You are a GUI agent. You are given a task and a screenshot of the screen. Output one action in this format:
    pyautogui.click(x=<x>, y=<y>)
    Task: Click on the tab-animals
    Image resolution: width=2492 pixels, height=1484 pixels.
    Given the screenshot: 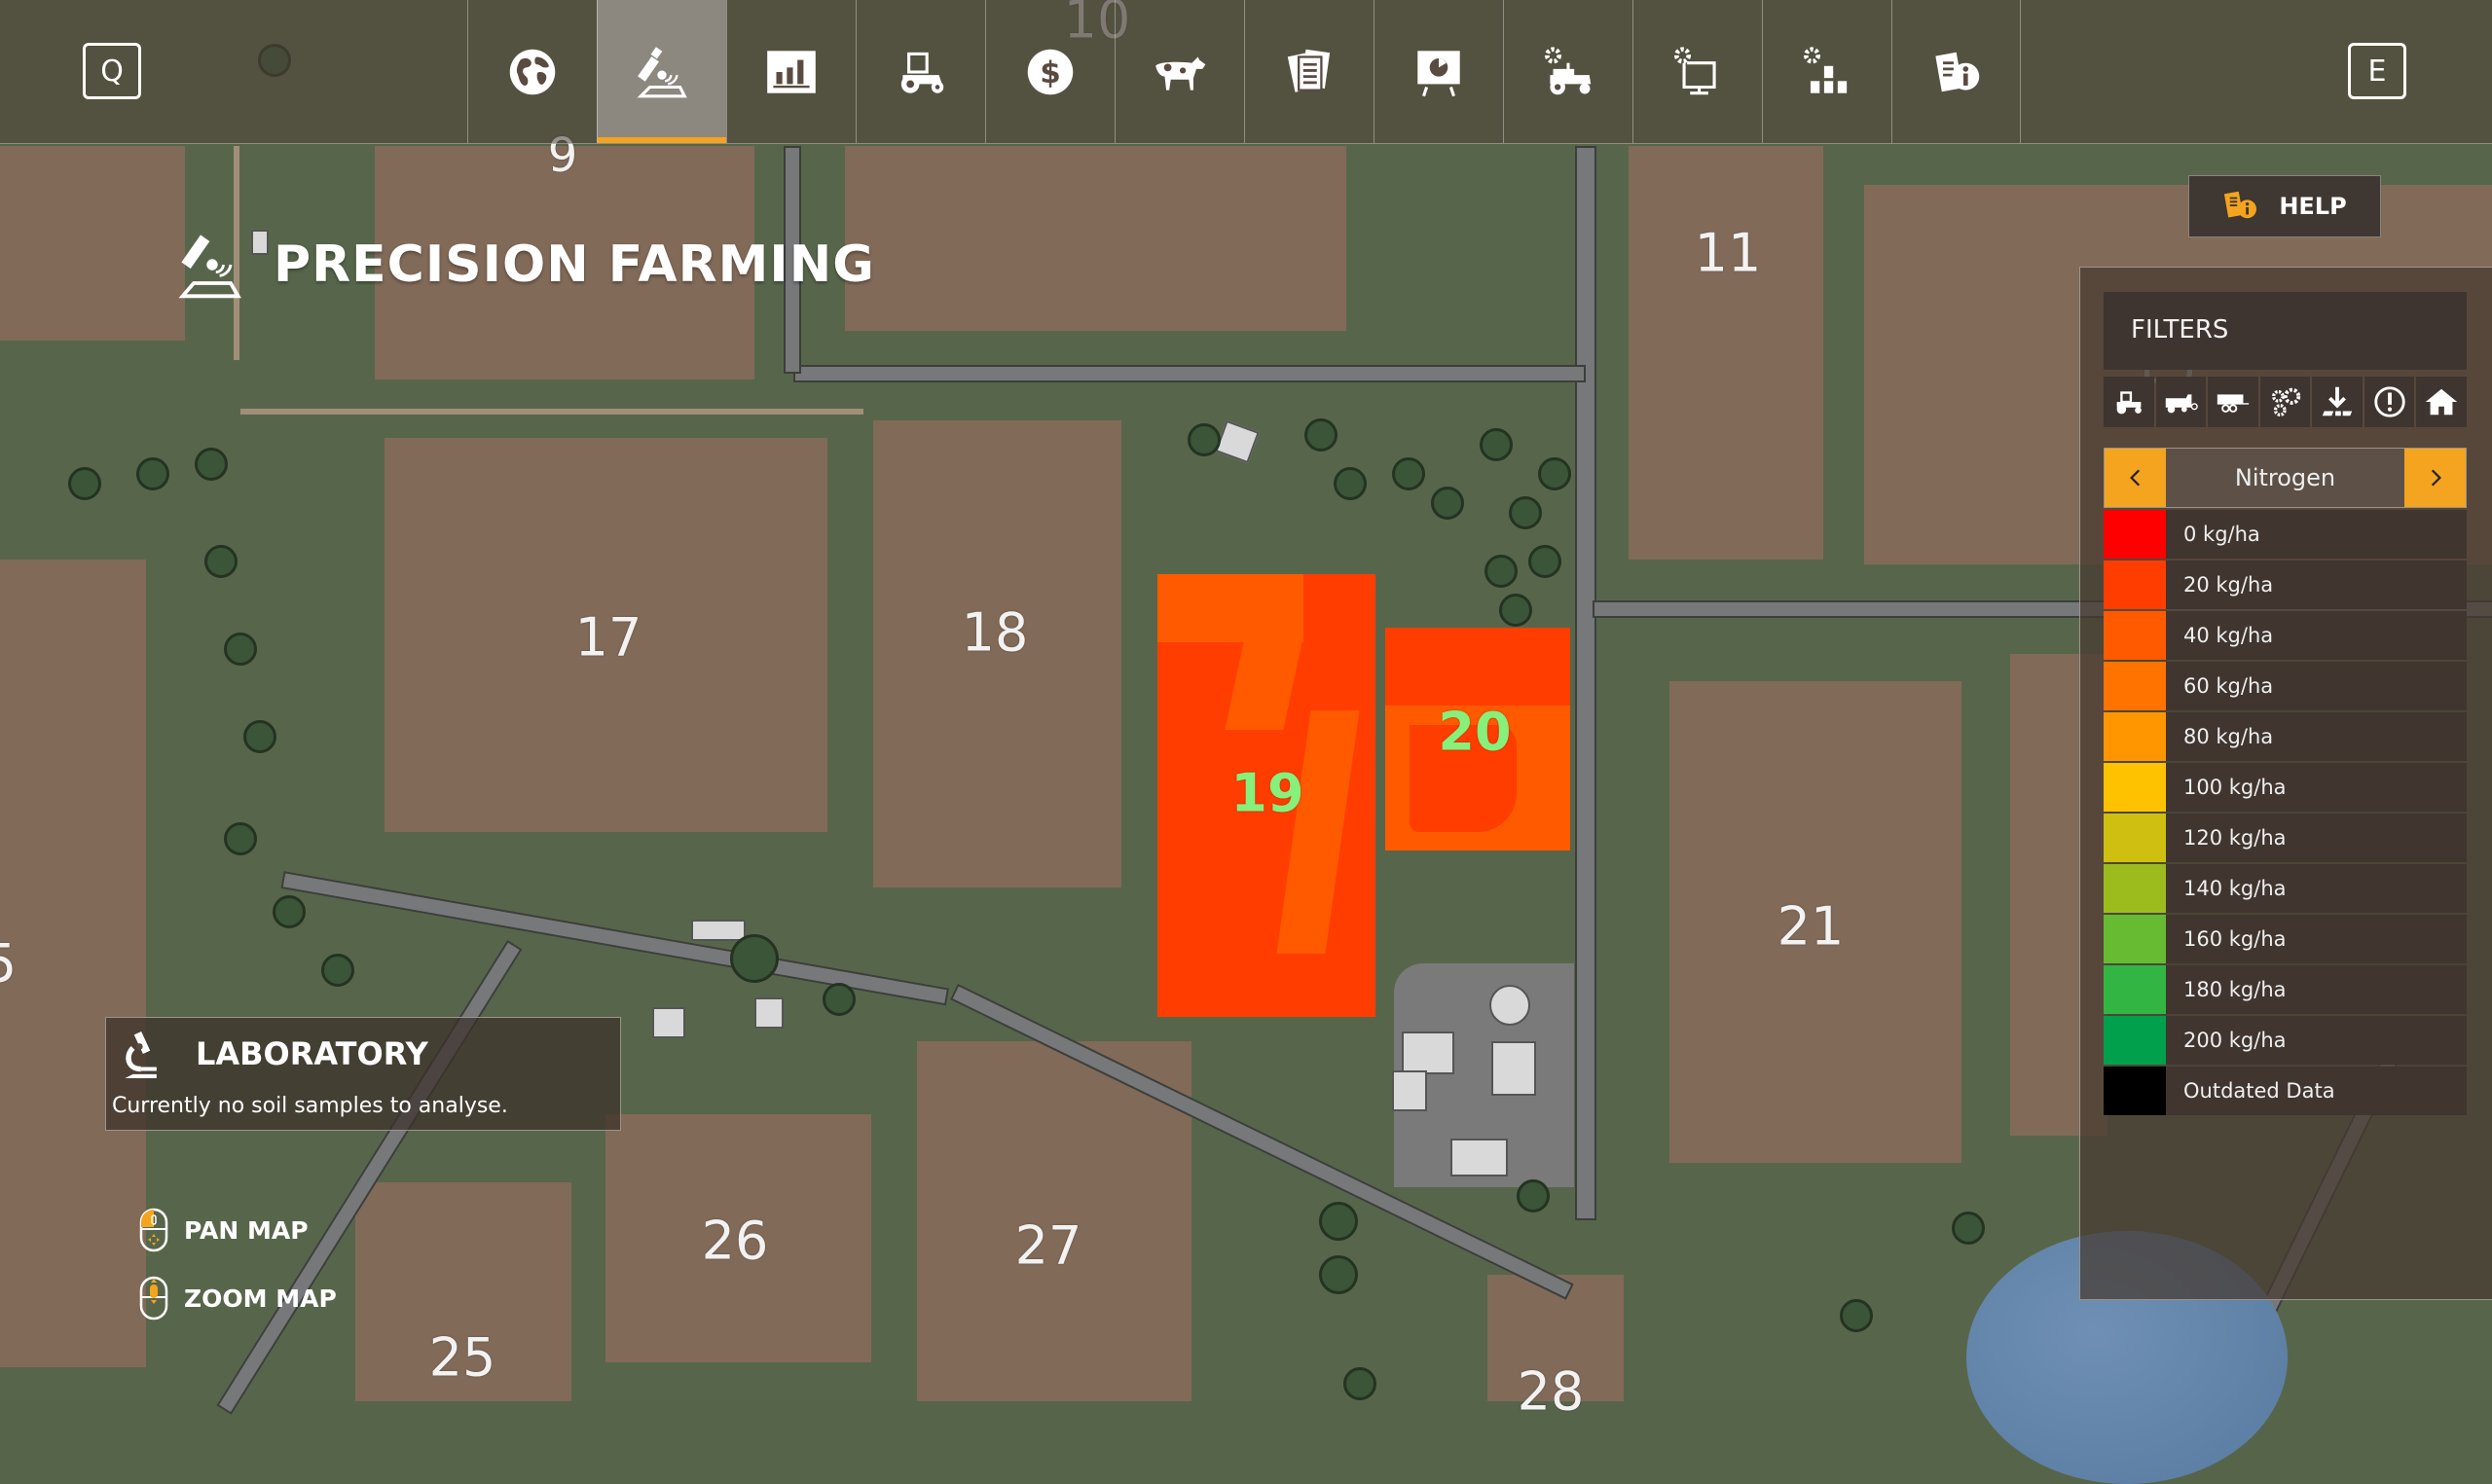 What is the action you would take?
    pyautogui.click(x=1179, y=72)
    